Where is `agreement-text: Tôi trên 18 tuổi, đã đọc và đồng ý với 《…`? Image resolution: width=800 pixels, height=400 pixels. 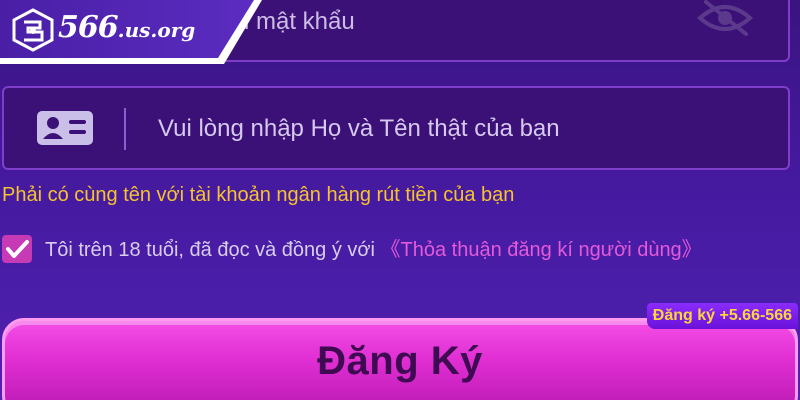 agreement-text: Tôi trên 18 tuổi, đã đọc và đồng ý với 《… is located at coordinates (415, 250).